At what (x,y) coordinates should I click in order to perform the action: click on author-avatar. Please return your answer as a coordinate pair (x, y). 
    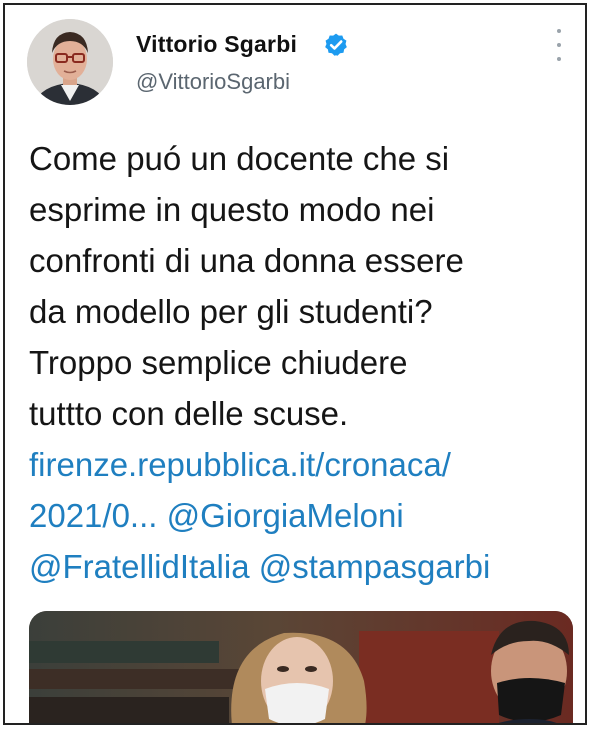
    Looking at the image, I should click on (70, 62).